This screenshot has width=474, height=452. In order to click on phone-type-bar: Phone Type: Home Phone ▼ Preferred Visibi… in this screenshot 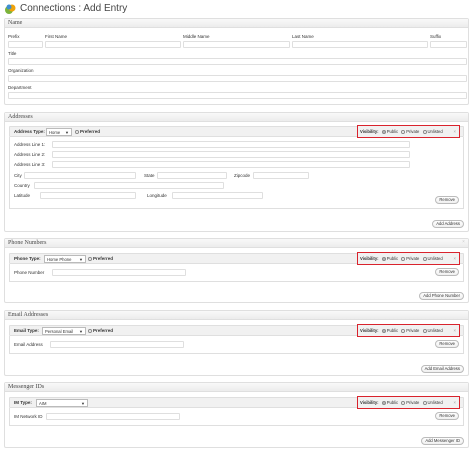, I will do `click(236, 258)`.